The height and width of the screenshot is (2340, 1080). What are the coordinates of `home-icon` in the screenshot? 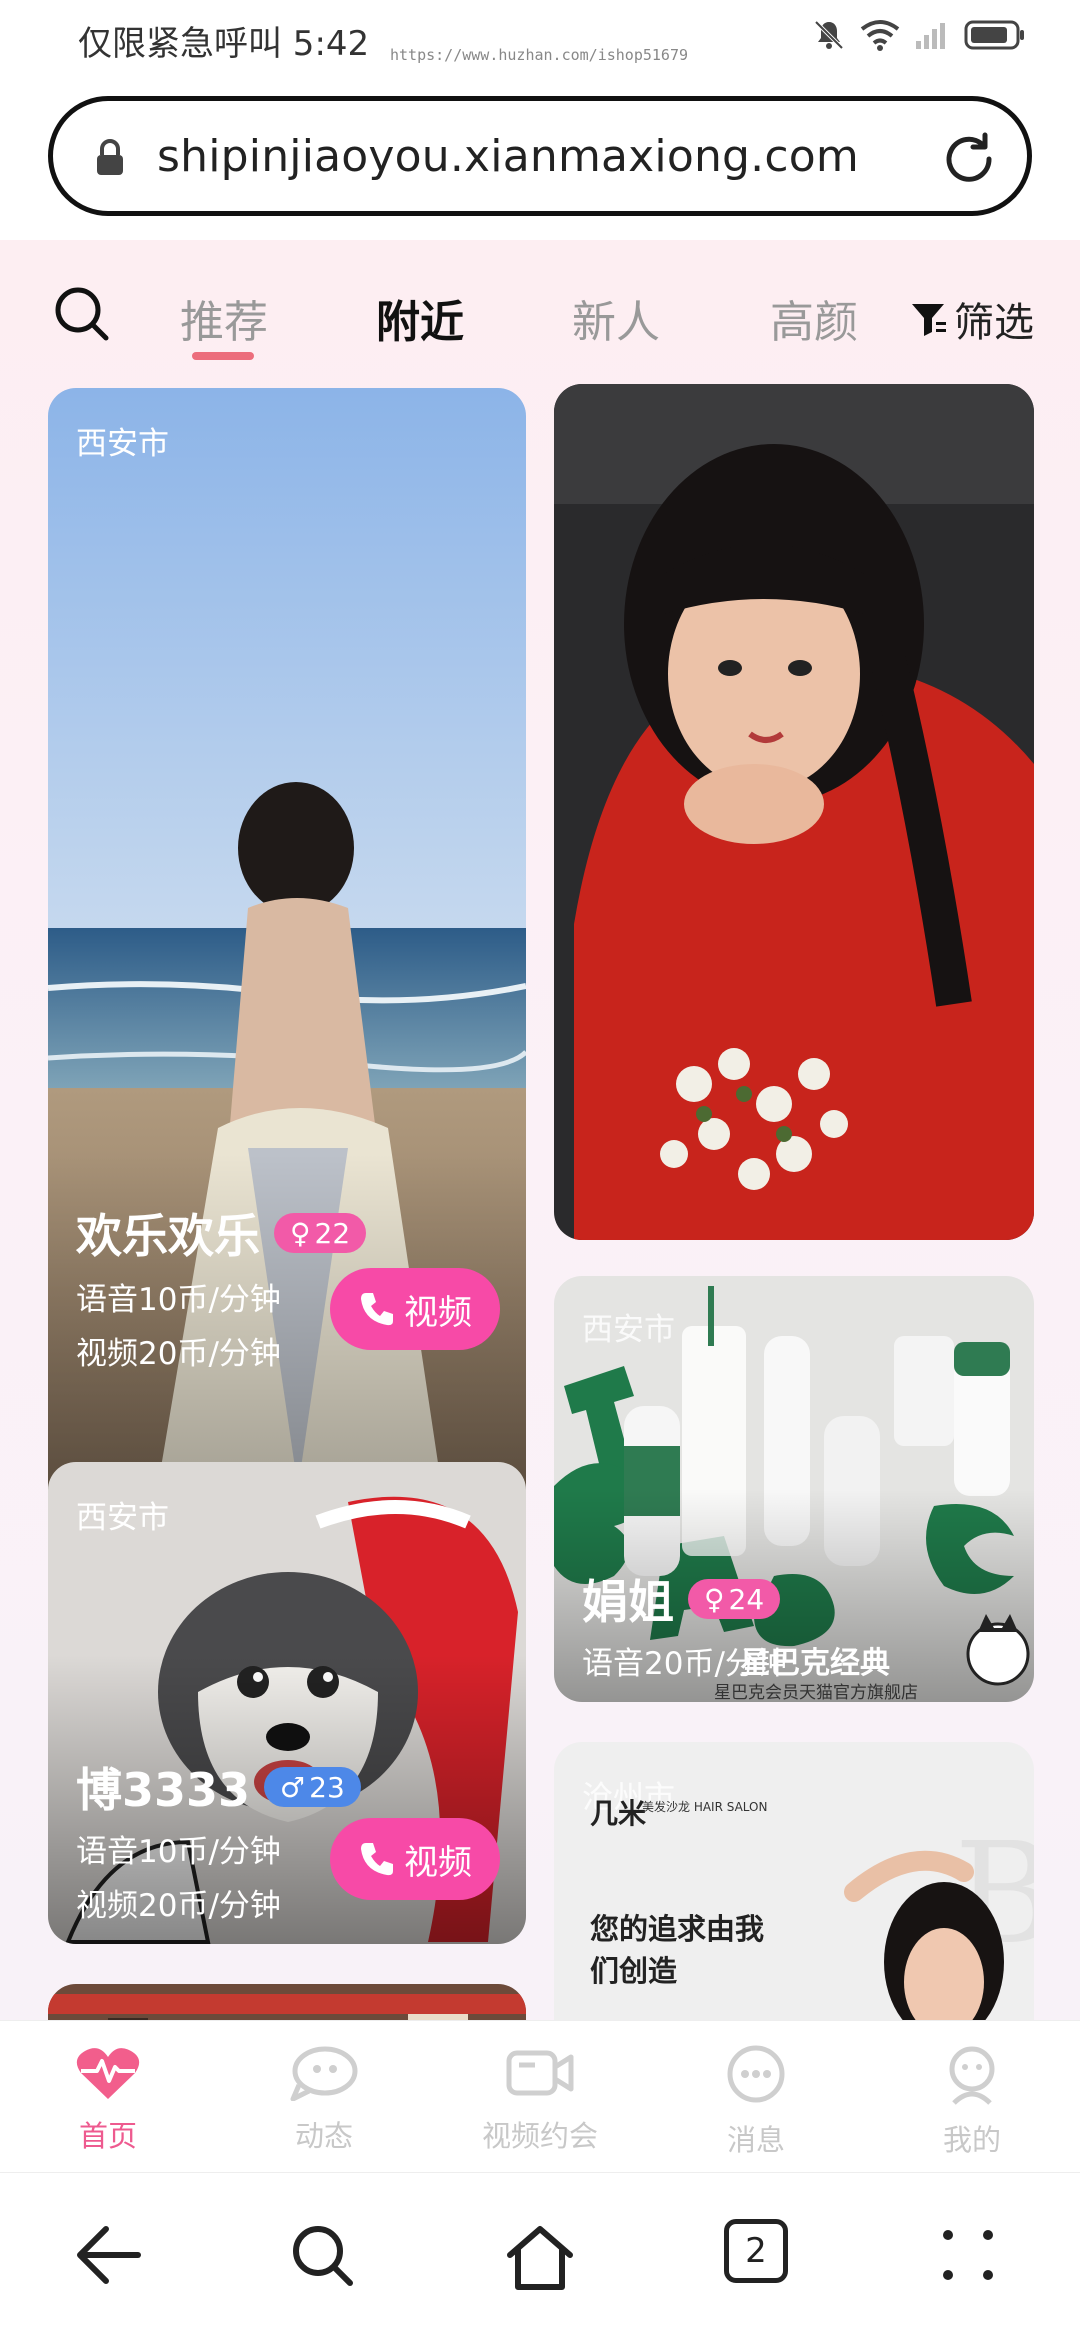 It's located at (540, 2258).